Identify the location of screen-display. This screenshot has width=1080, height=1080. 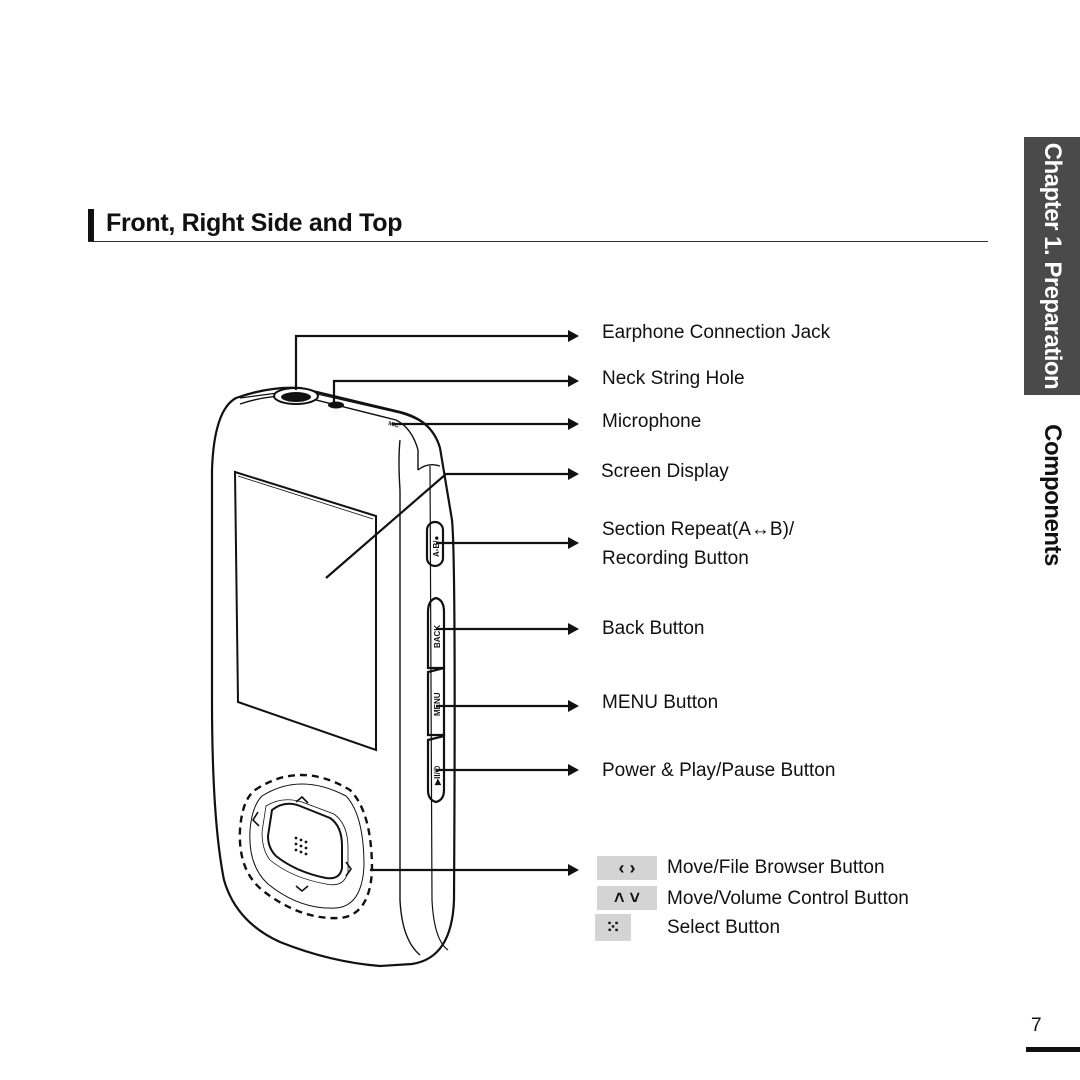
(305, 611).